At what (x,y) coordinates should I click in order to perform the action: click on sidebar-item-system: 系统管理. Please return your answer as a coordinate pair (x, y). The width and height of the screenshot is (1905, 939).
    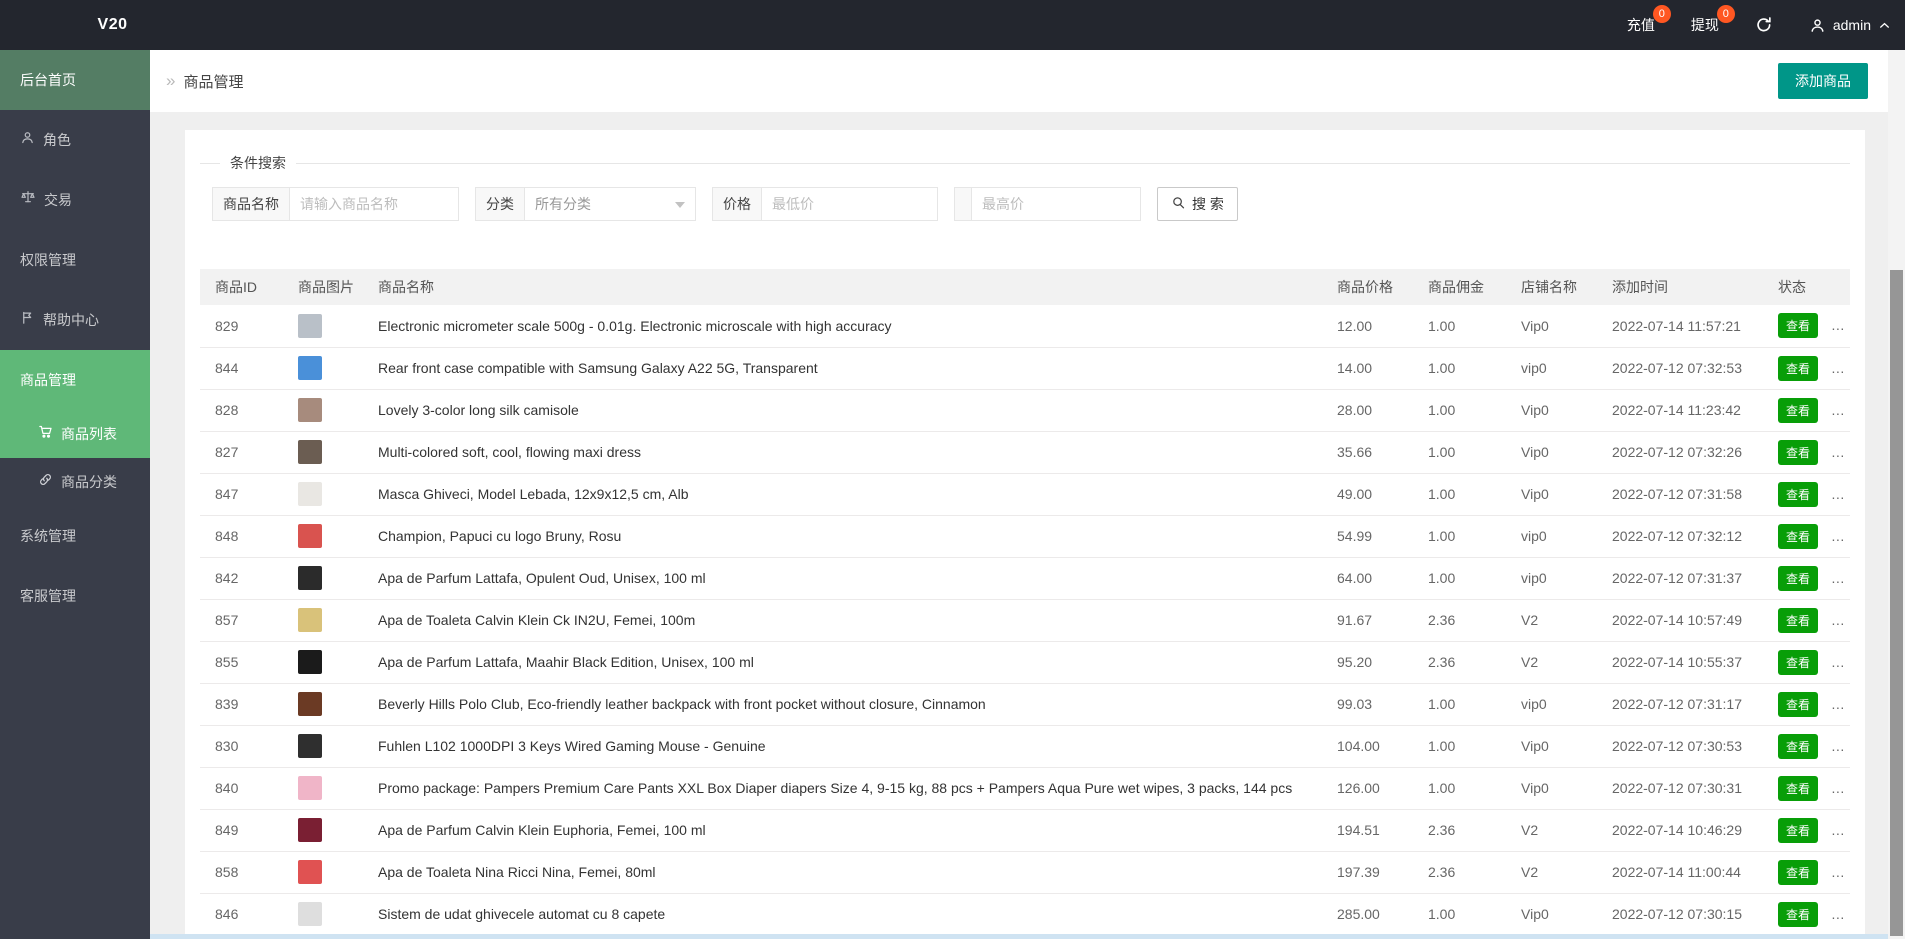
    Looking at the image, I should click on (75, 536).